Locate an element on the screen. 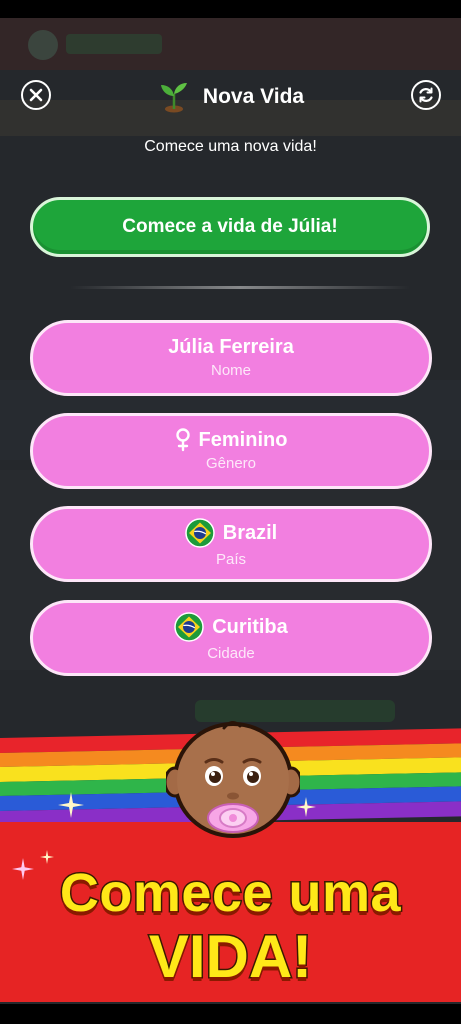 This screenshot has height=1024, width=461. promo-headline-line2: VIDA! is located at coordinates (230, 957).